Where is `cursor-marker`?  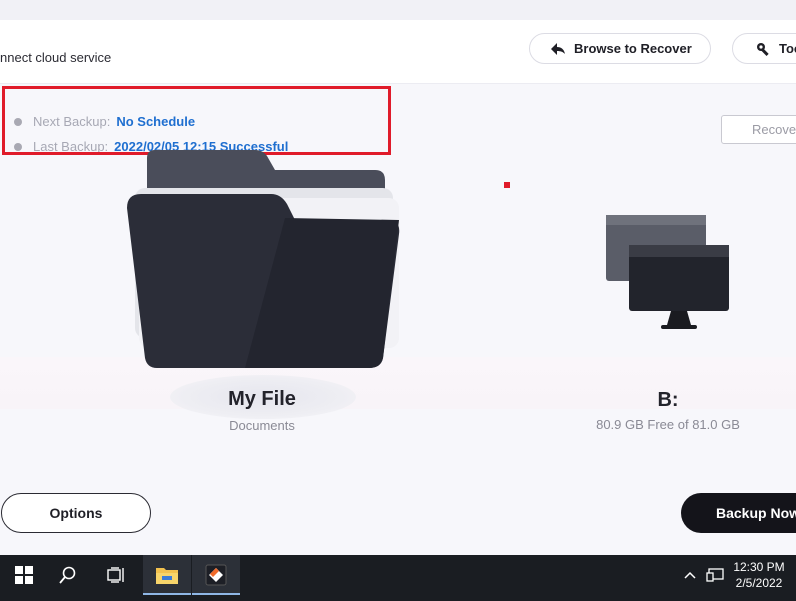
cursor-marker is located at coordinates (507, 185).